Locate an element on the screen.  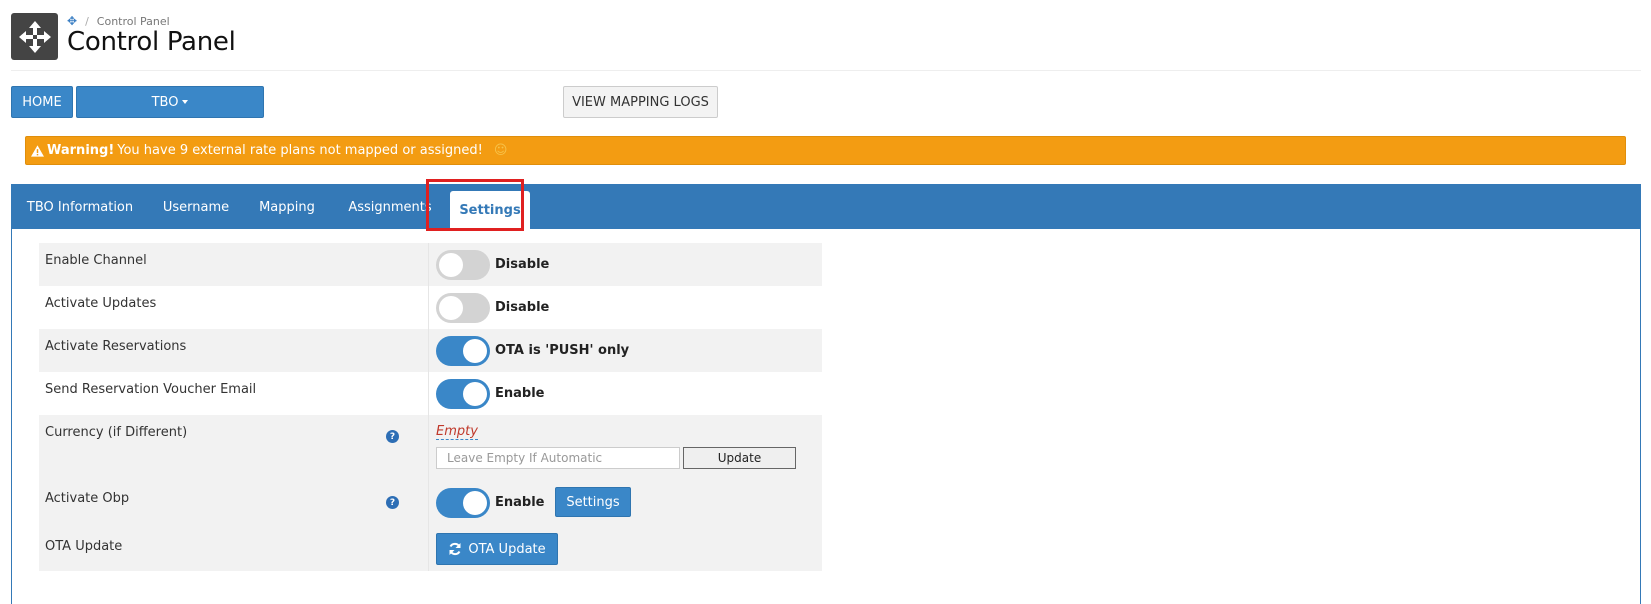
activate-updates-toggle is located at coordinates (463, 308).